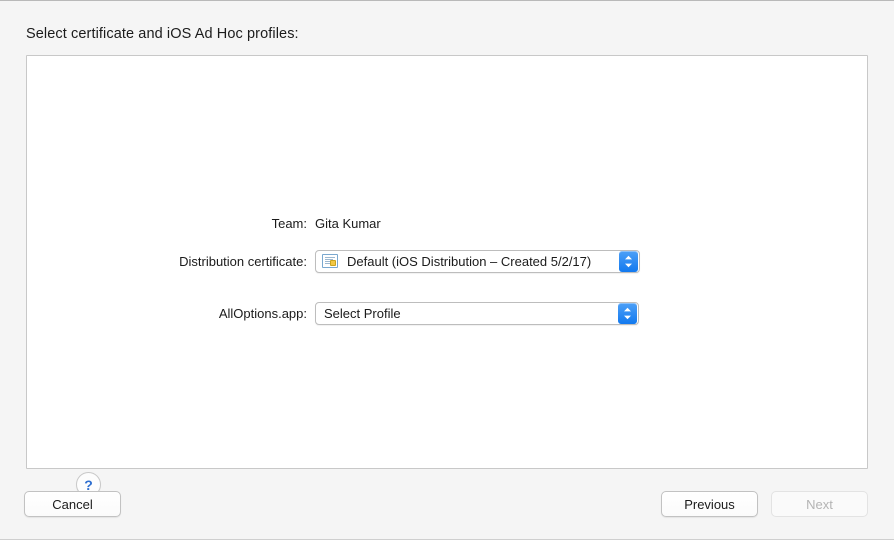 The image size is (894, 540). Describe the element at coordinates (330, 261) in the screenshot. I see `certificate-icon` at that location.